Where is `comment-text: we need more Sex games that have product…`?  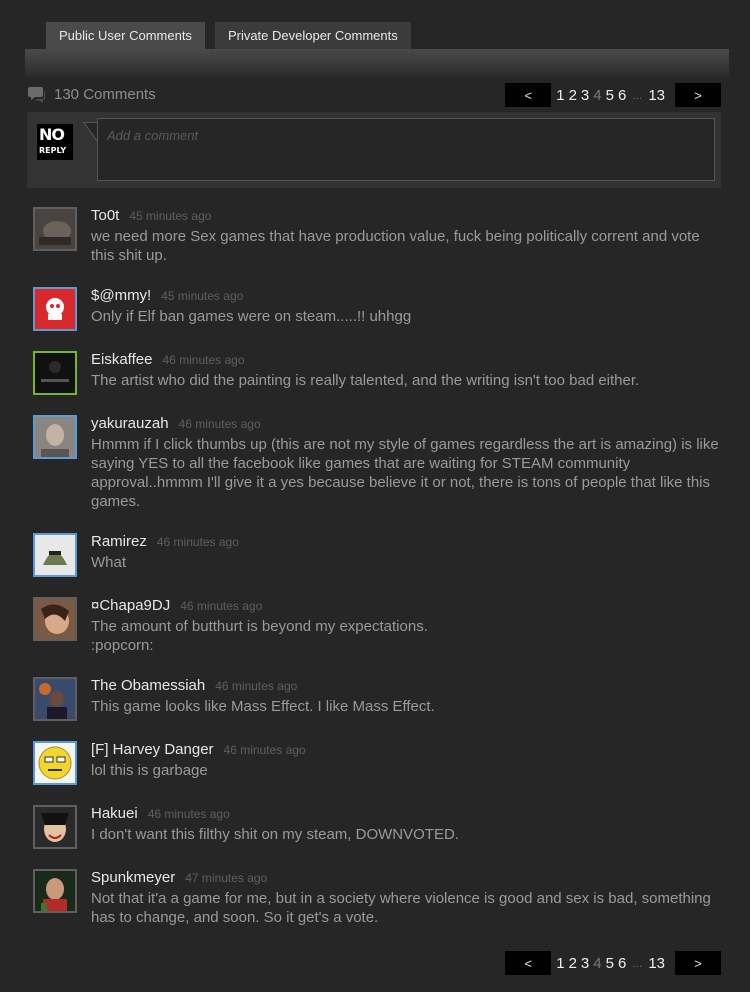
comment-text: we need more Sex games that have product… is located at coordinates (395, 246).